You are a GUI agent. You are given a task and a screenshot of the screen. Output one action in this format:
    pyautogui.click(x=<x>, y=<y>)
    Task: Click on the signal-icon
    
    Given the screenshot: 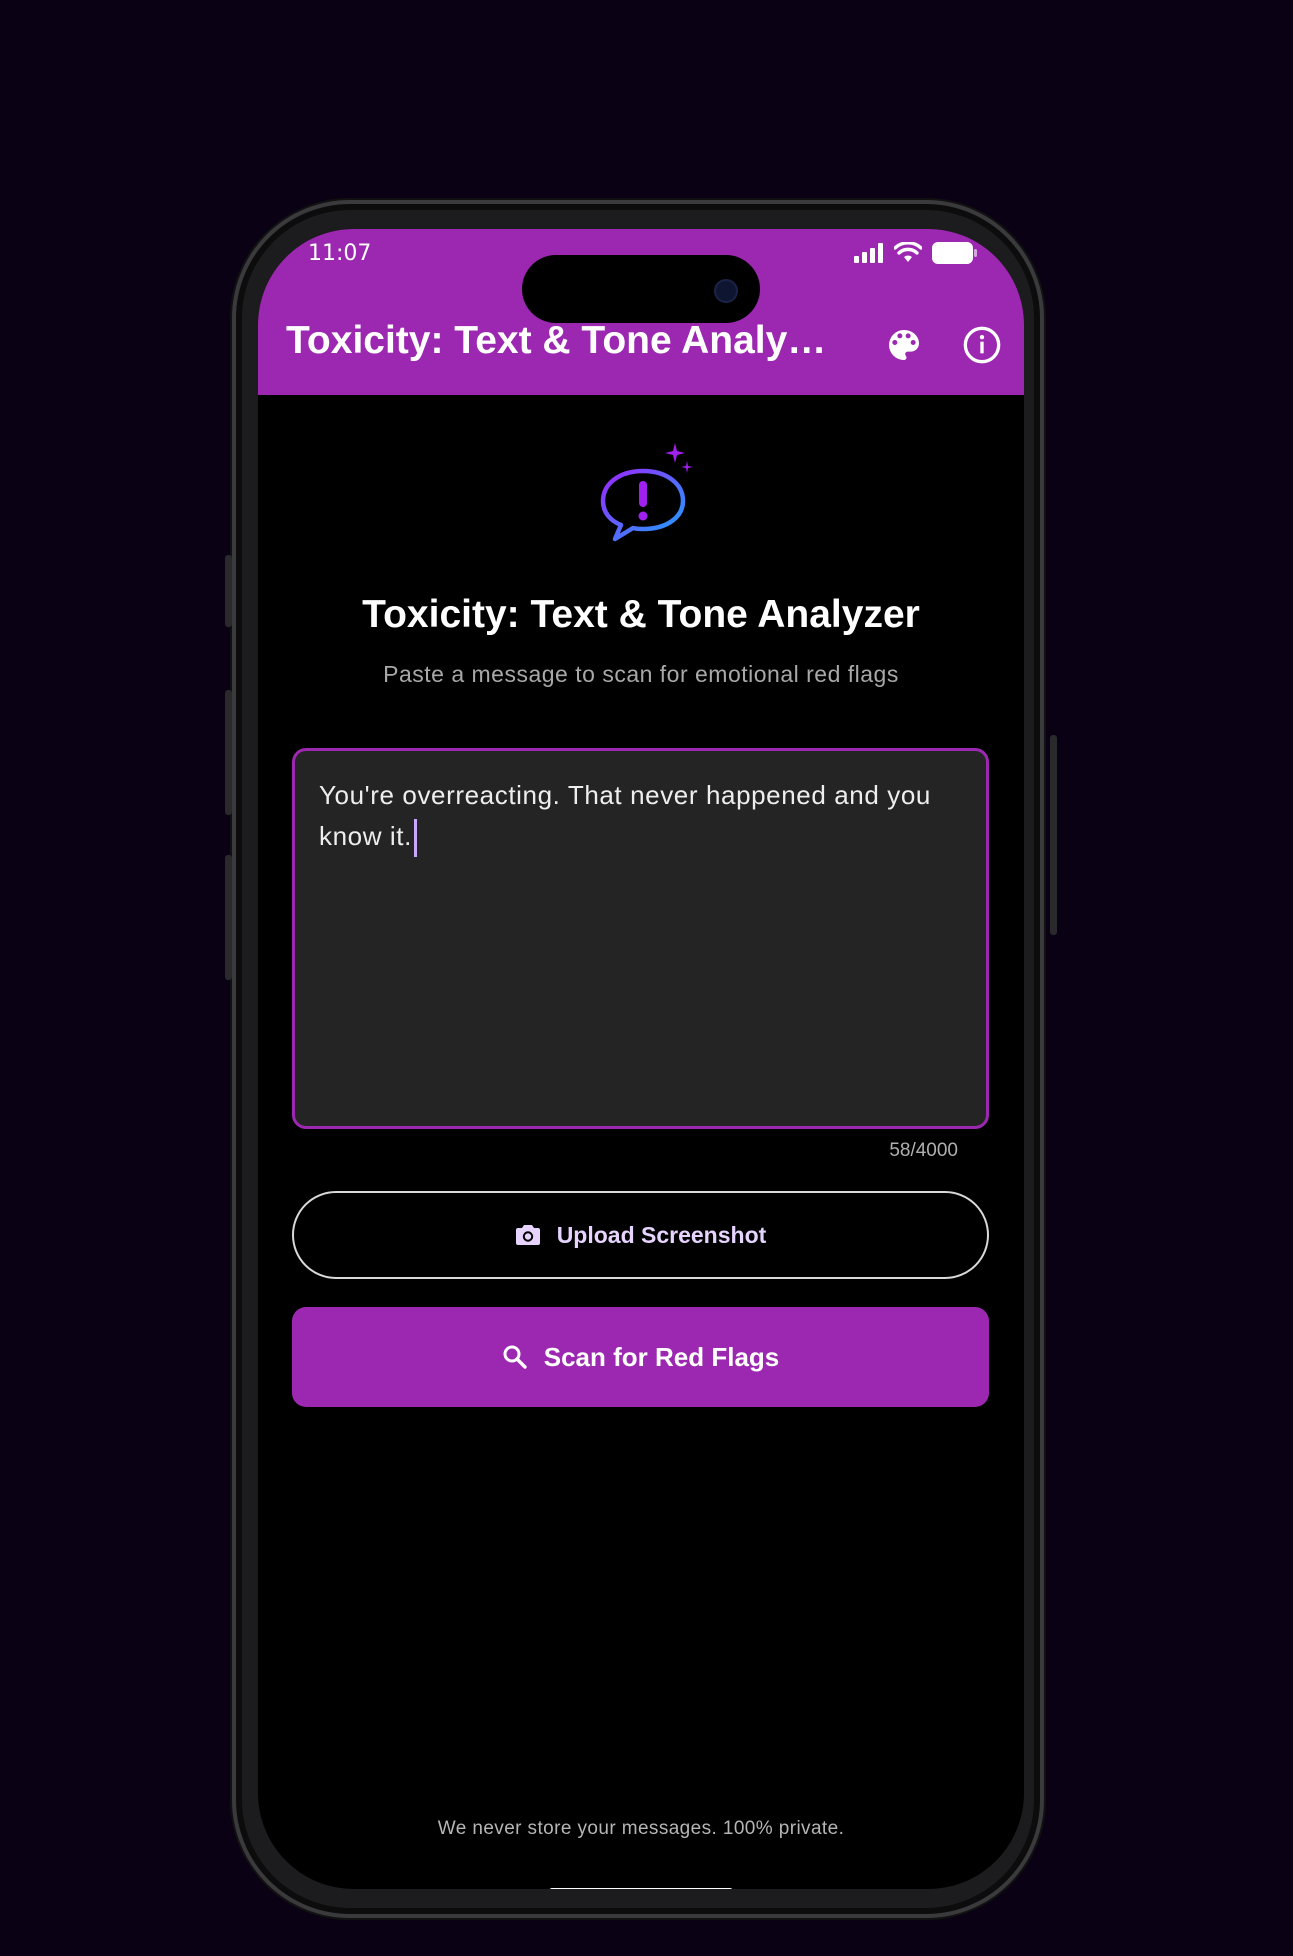 What is the action you would take?
    pyautogui.click(x=868, y=253)
    